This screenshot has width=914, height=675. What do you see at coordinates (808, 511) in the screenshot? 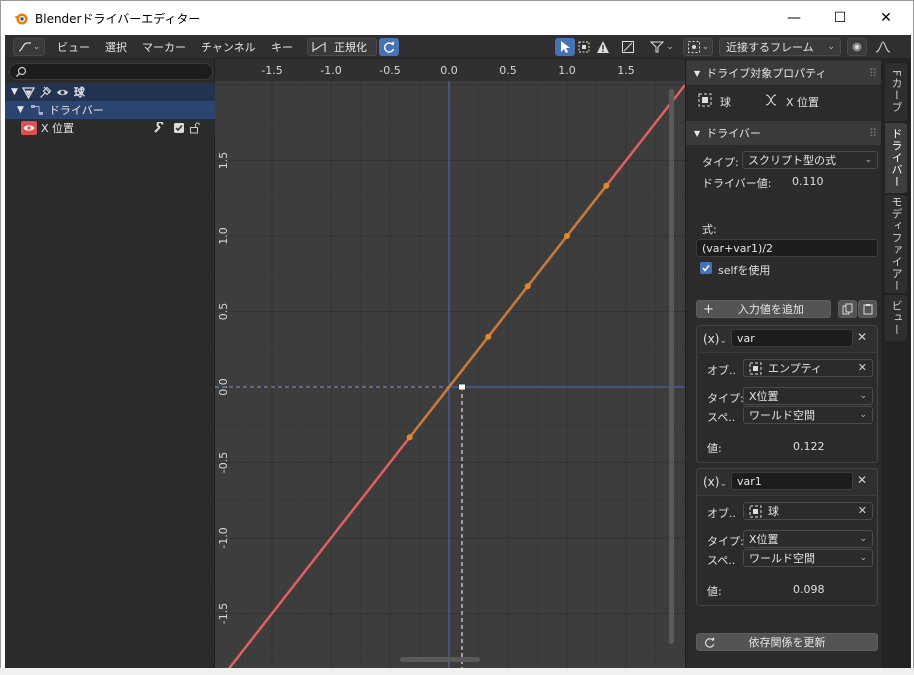
I see `target-object-field: 球 ✕` at bounding box center [808, 511].